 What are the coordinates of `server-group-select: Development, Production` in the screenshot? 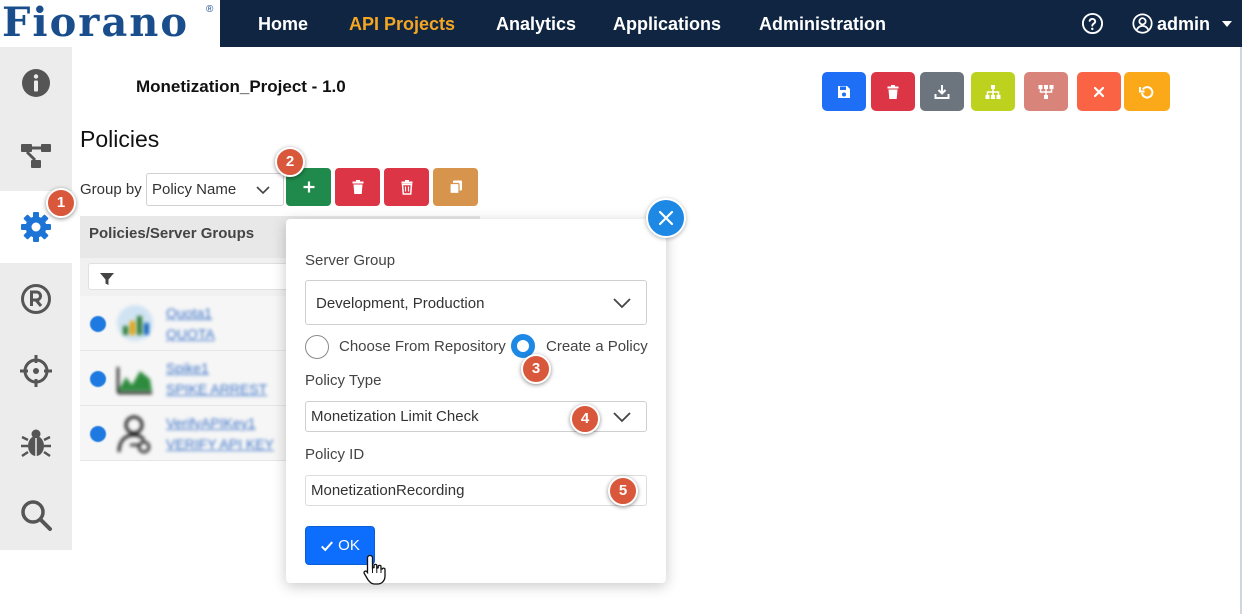 It's located at (476, 302).